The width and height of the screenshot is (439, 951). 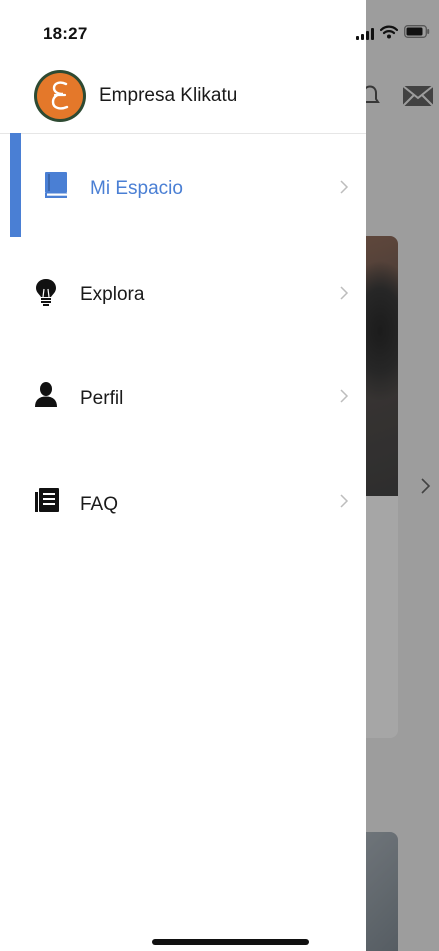 I want to click on company-name: Empresa Klikatu, so click(x=168, y=95).